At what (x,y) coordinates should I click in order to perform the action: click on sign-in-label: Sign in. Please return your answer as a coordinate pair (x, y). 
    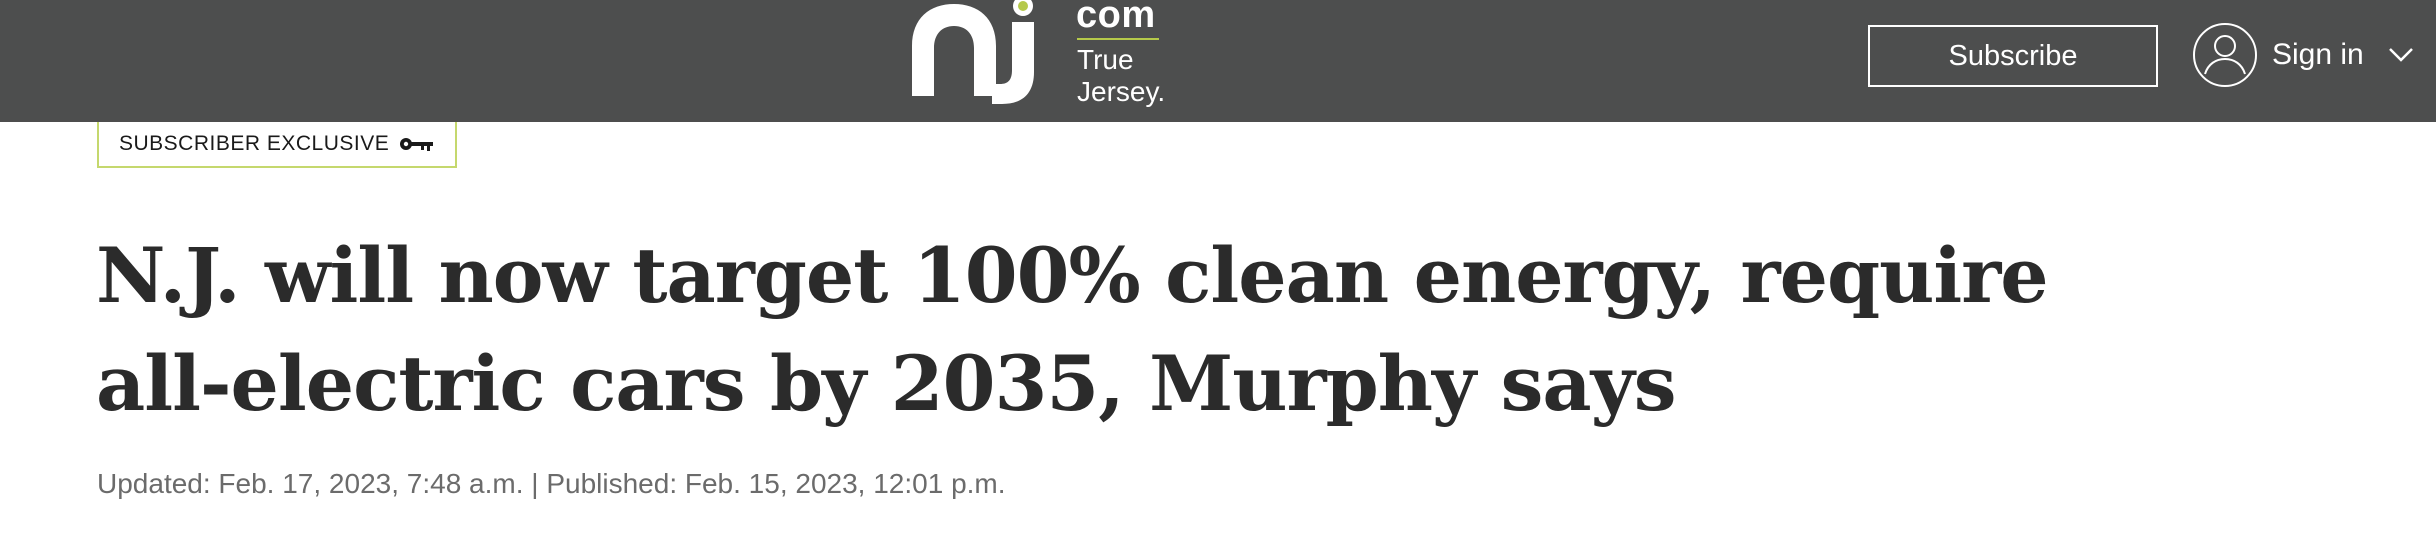
    Looking at the image, I should click on (2318, 54).